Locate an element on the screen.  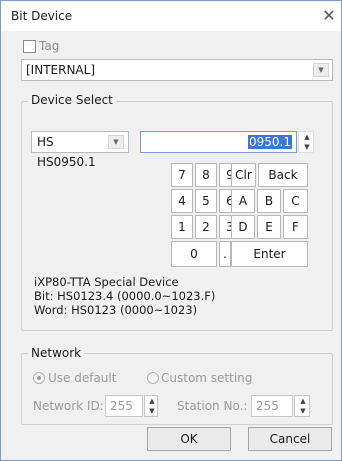
device-type-value: HS is located at coordinates (45, 142).